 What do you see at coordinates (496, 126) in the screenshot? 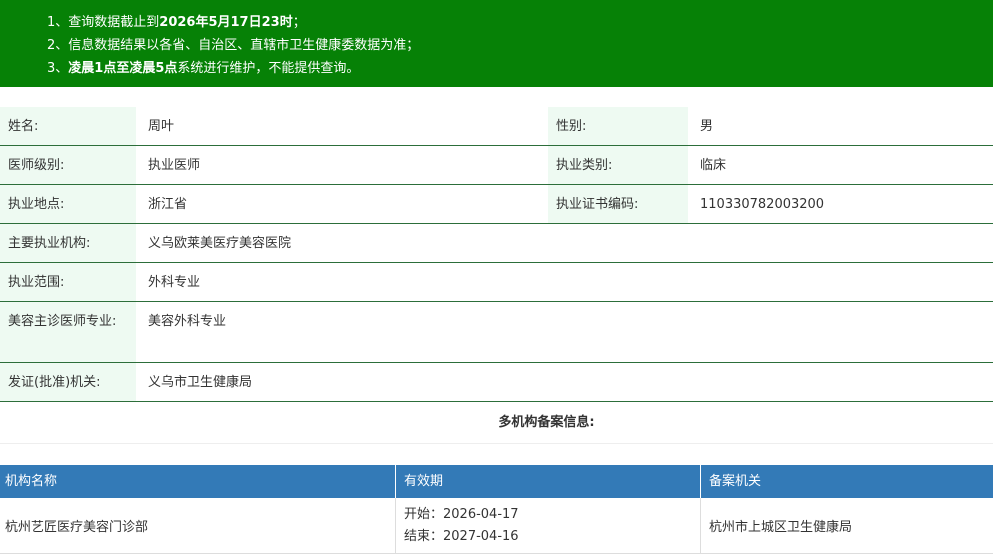
I see `info-row-name: 姓名: 周叶 性别: 男` at bounding box center [496, 126].